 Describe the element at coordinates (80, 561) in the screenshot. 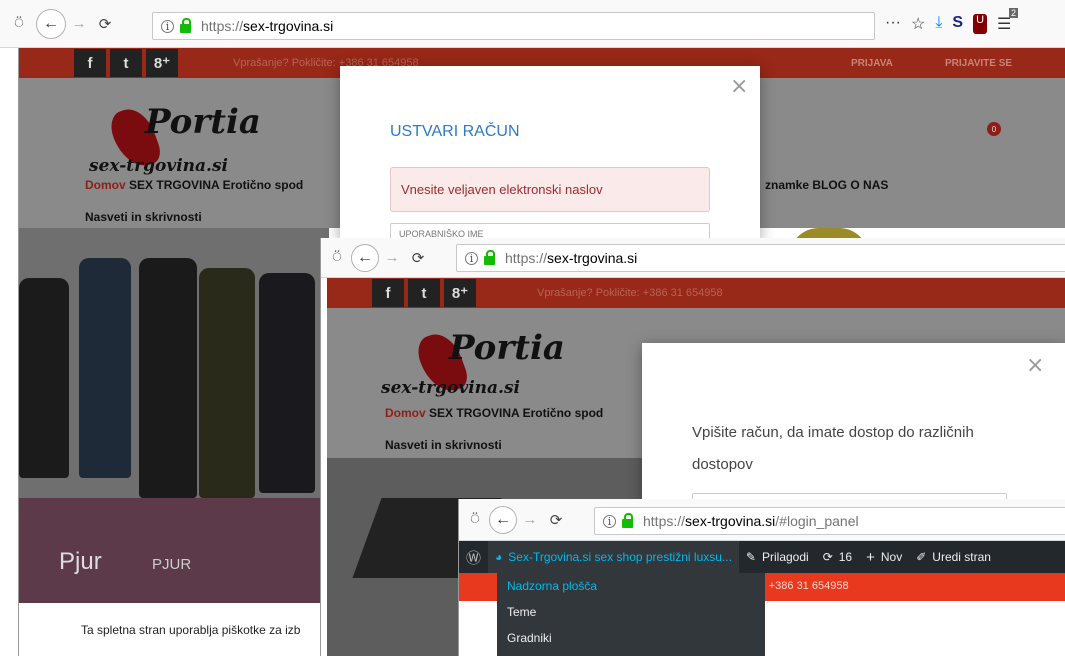

I see `banner-title: Pjur` at that location.